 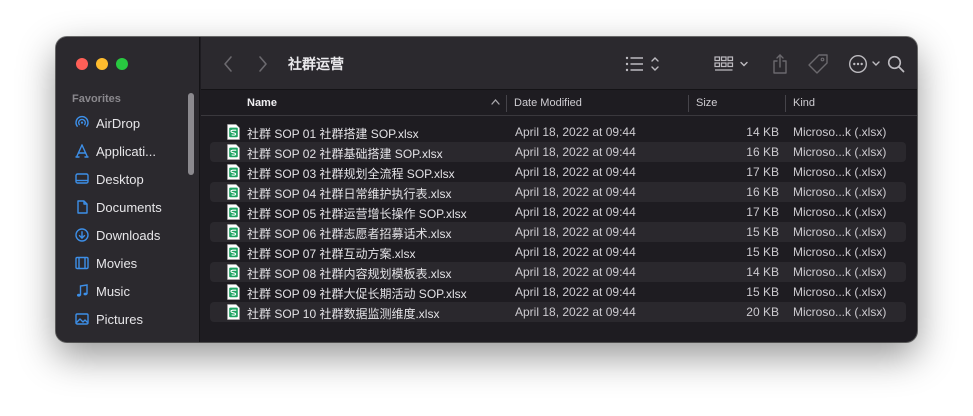 I want to click on column-kind: Kind, so click(x=804, y=103).